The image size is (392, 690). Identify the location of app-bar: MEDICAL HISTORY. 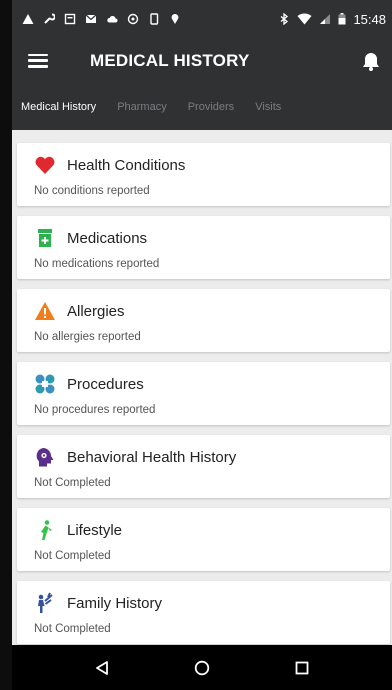
(202, 60).